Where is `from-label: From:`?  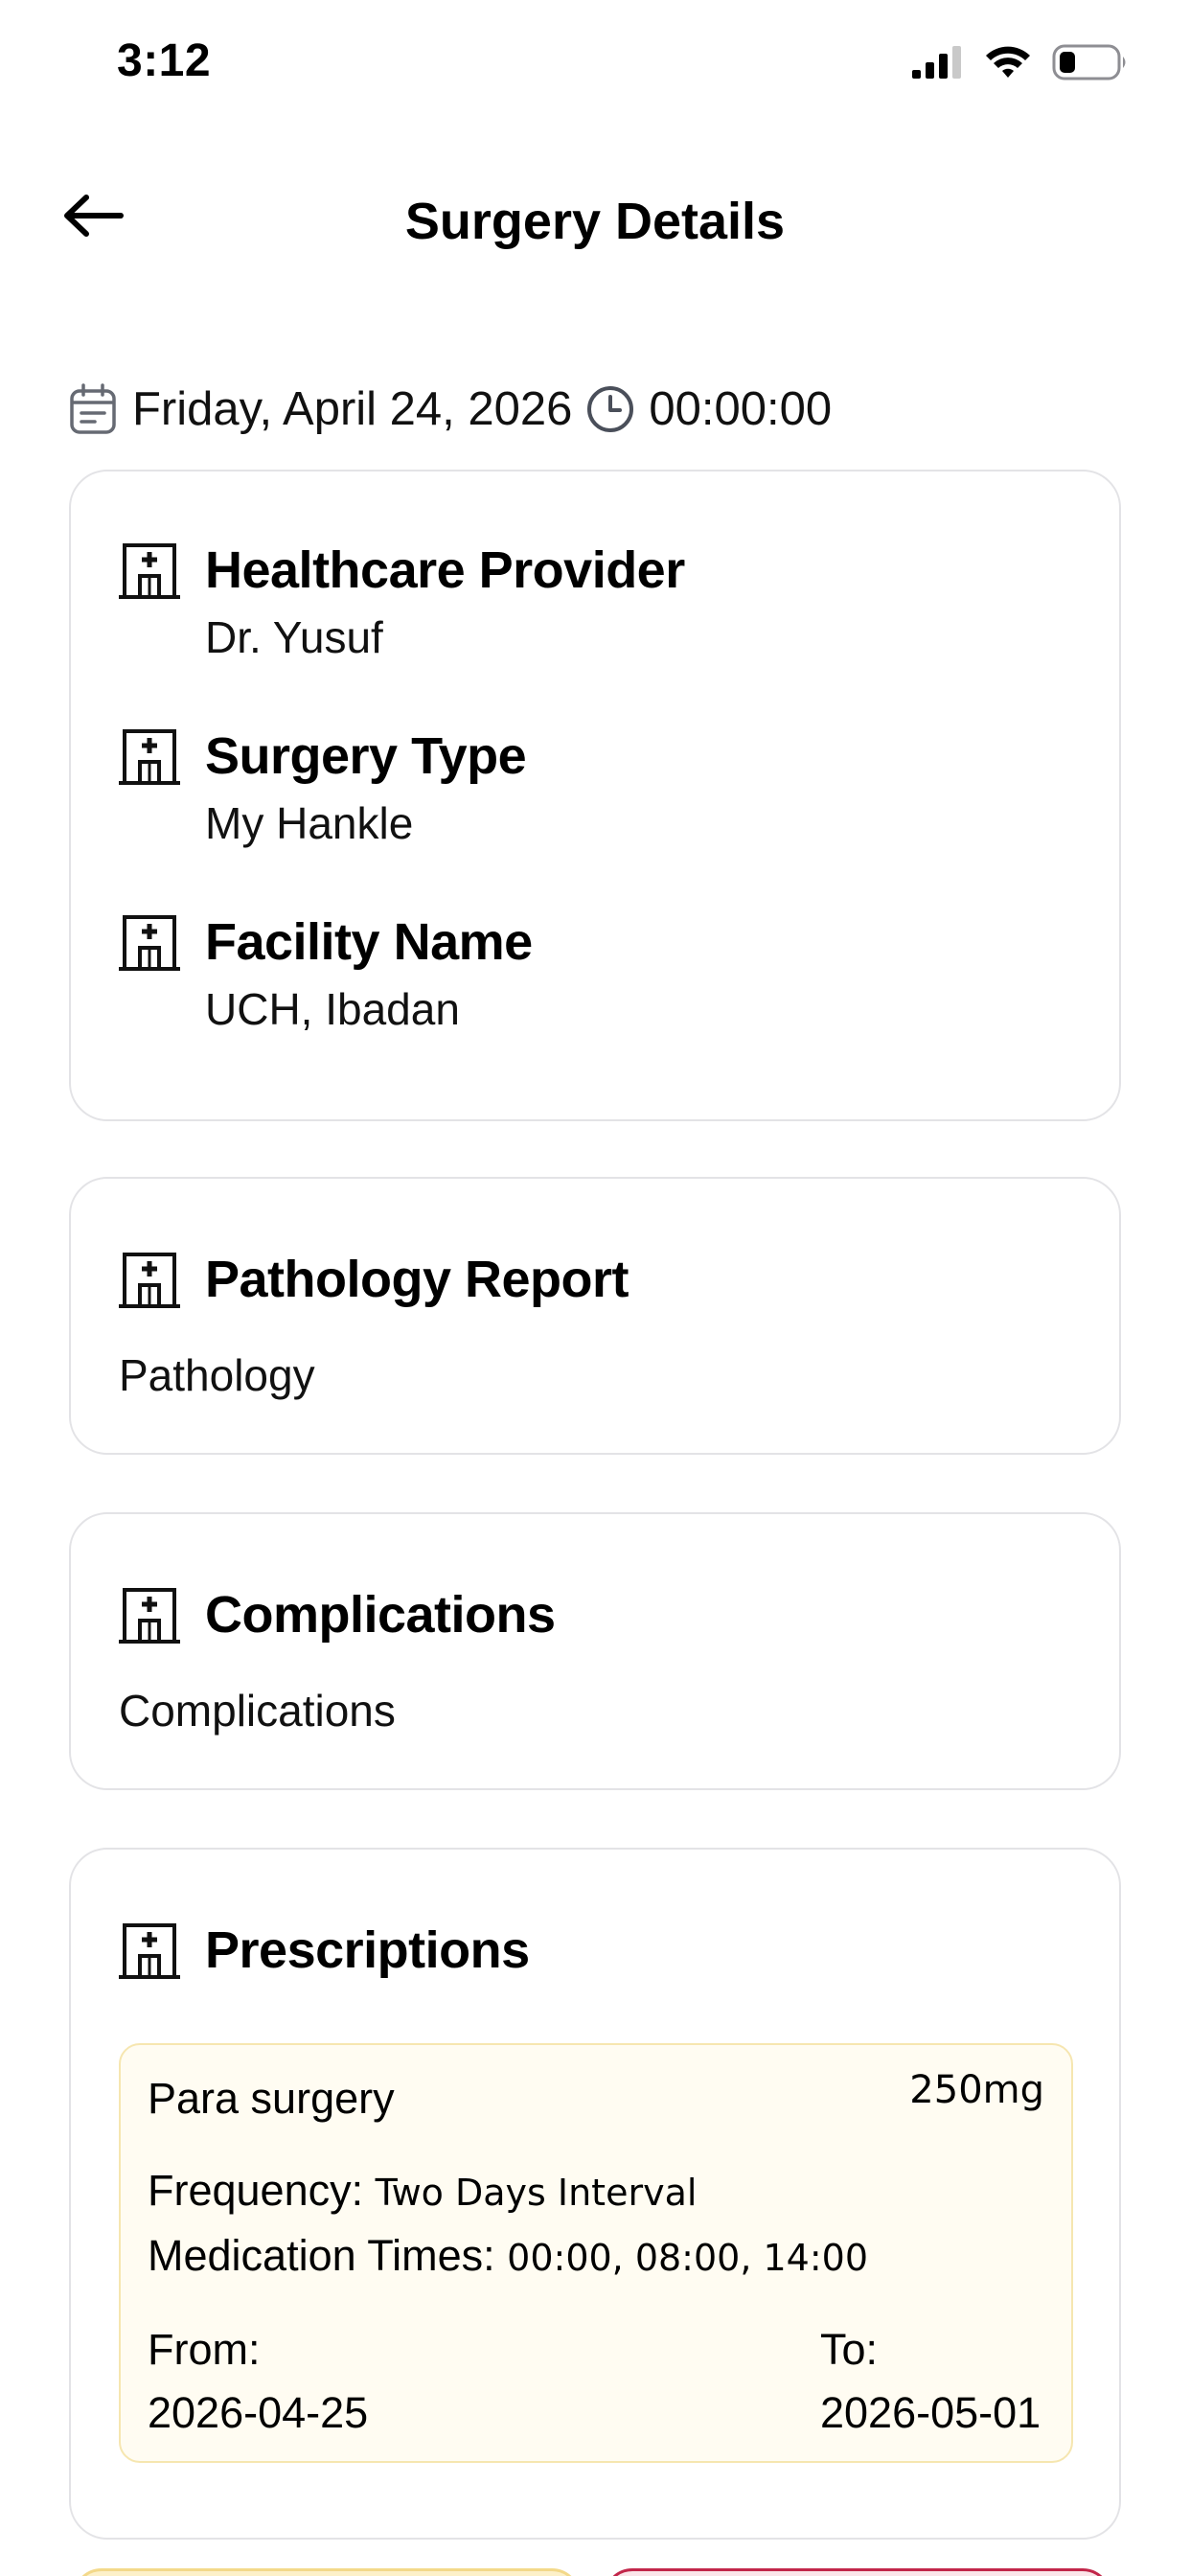
from-label: From: is located at coordinates (205, 2349).